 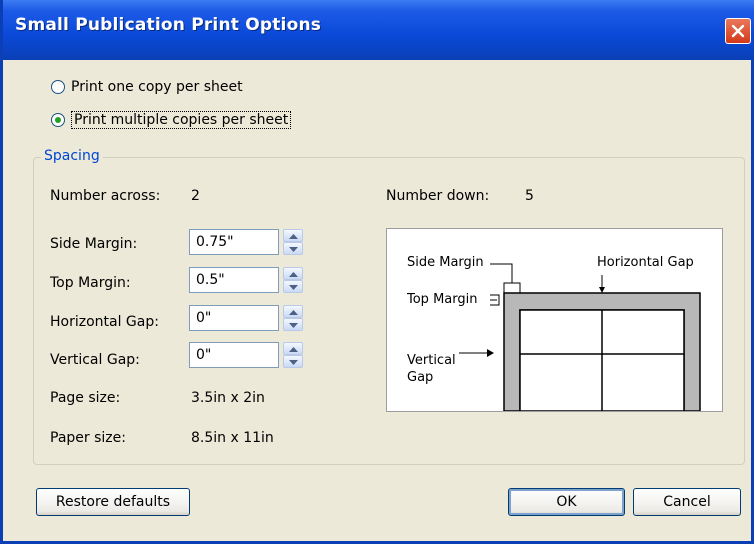 What do you see at coordinates (88, 438) in the screenshot?
I see `paper-size-label: Paper size:` at bounding box center [88, 438].